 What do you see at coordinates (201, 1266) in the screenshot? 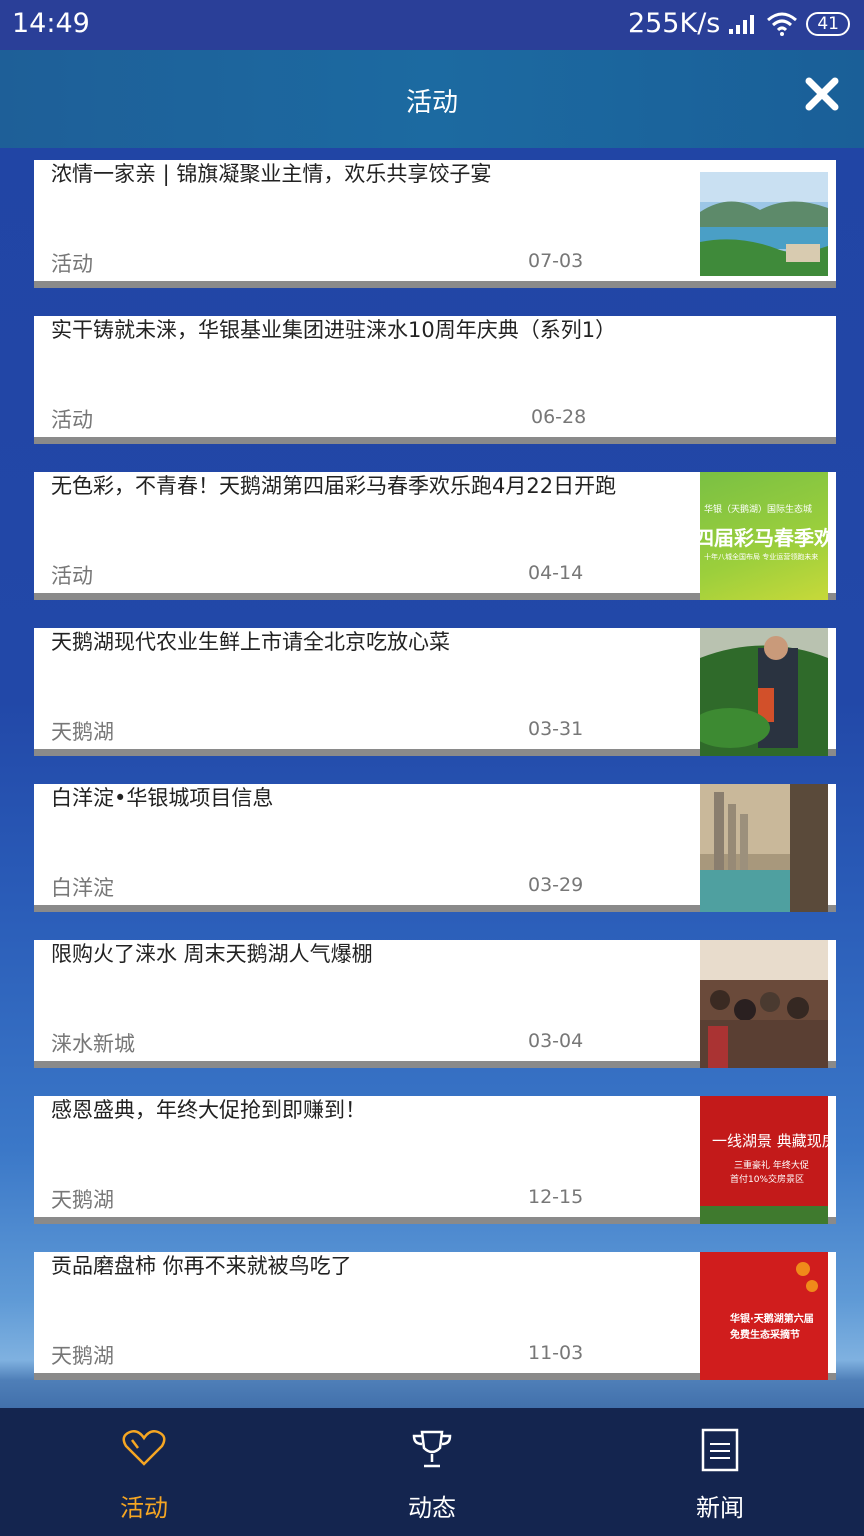
I see `article-title: 贡品磨盘柿 你再不来就被鸟吃了` at bounding box center [201, 1266].